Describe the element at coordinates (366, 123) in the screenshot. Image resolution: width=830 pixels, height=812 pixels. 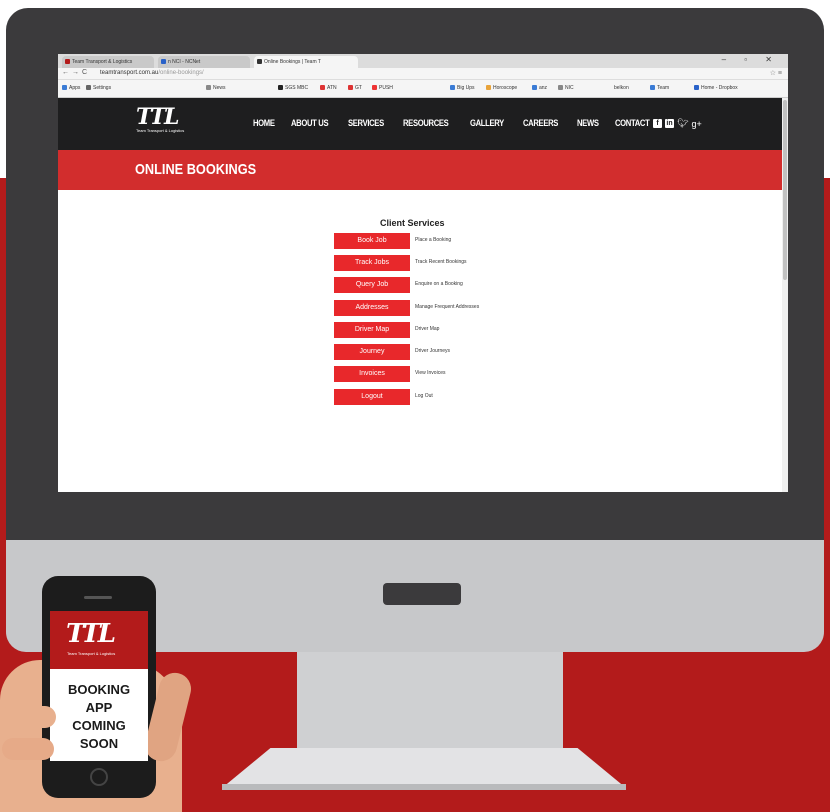
I see `nav-services: SERVICES` at that location.